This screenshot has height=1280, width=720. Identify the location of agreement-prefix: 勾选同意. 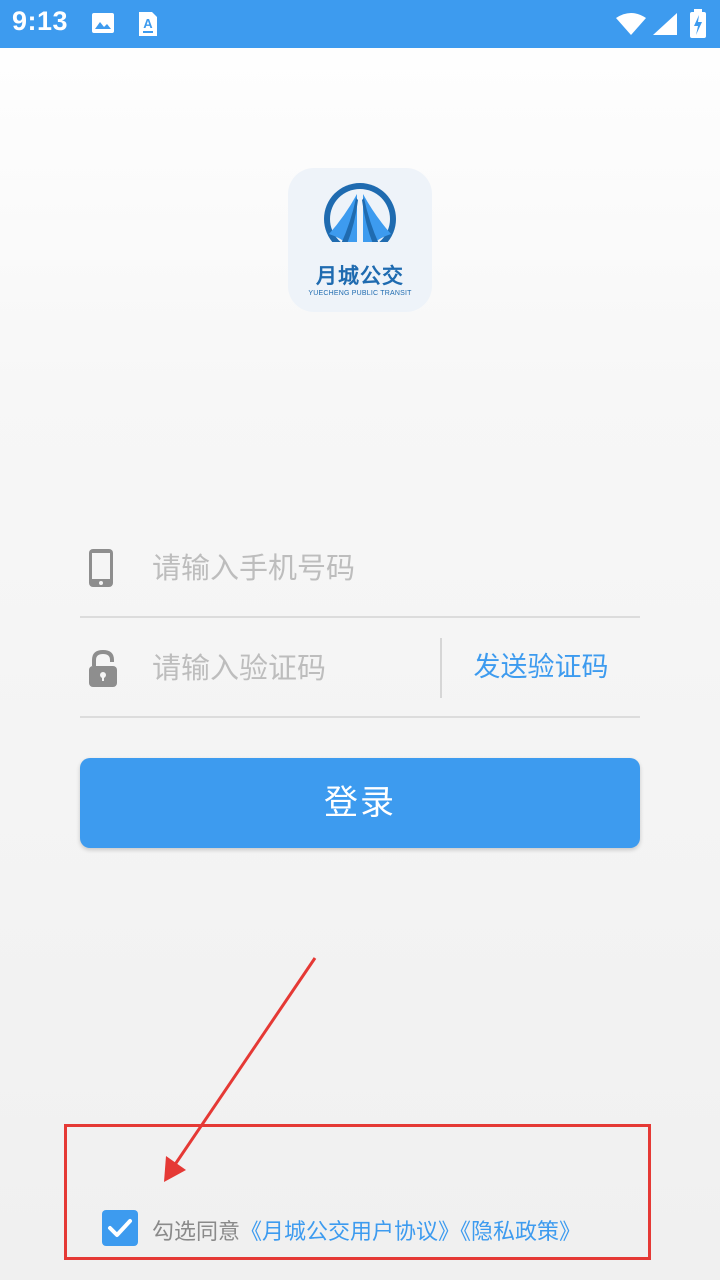
(196, 1232).